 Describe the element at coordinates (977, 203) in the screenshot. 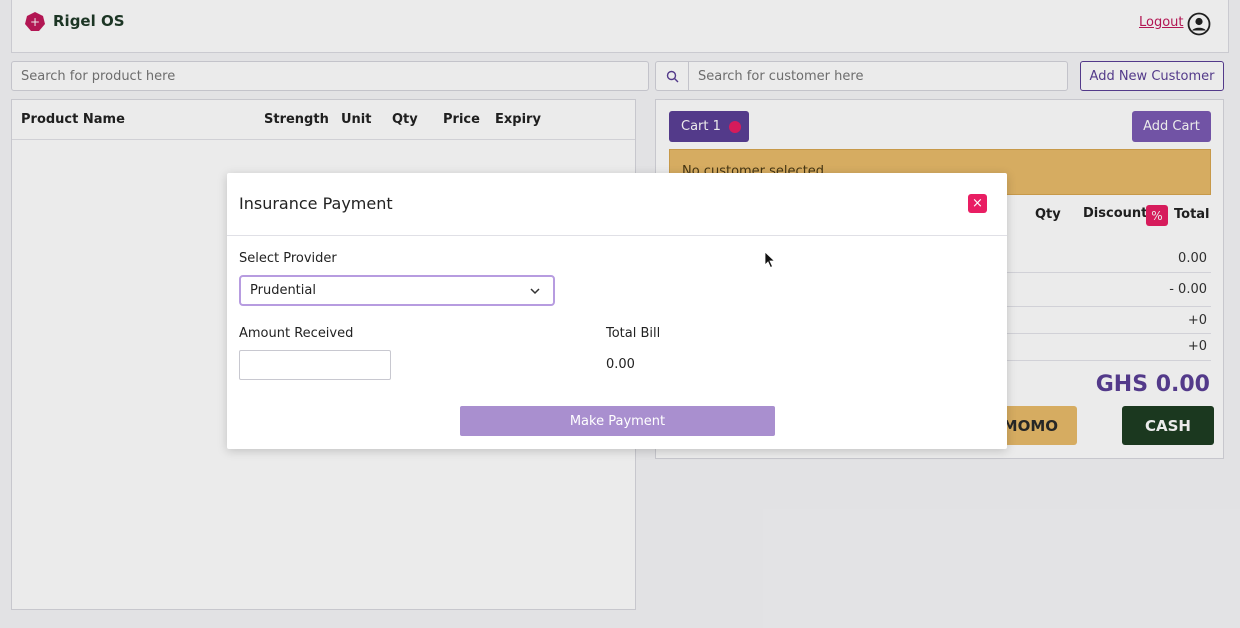

I see `close-icon: ×` at that location.